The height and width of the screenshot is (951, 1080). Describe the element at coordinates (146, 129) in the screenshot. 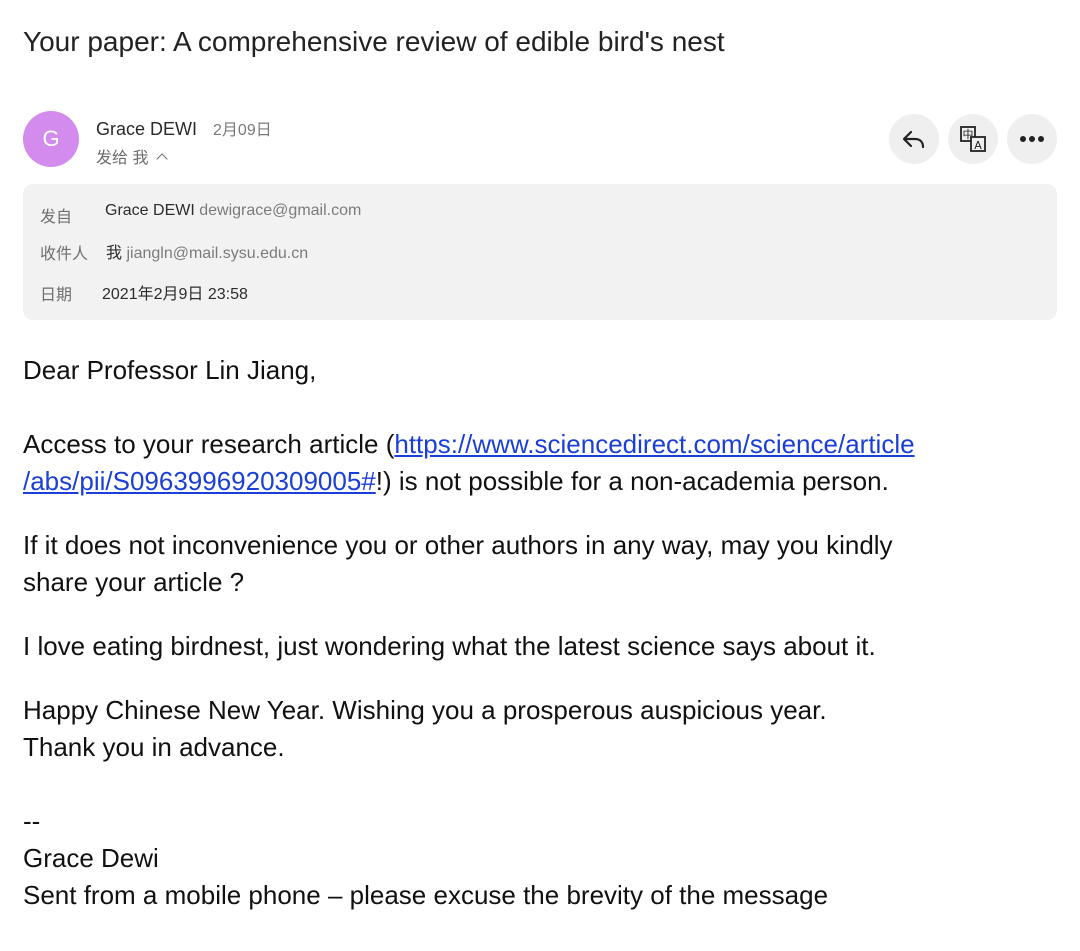

I see `sender-name: Grace DEWI` at that location.